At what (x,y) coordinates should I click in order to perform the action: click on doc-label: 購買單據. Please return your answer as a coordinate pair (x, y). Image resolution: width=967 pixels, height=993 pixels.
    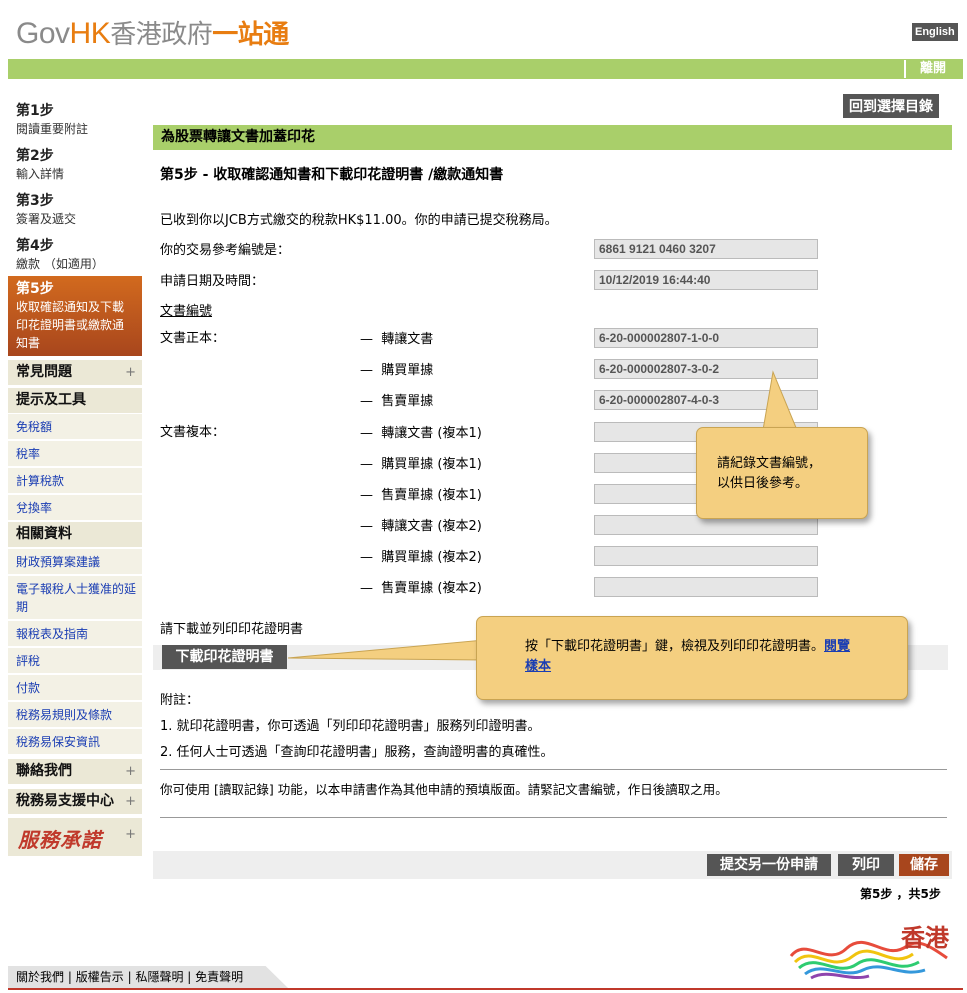
    Looking at the image, I should click on (407, 370).